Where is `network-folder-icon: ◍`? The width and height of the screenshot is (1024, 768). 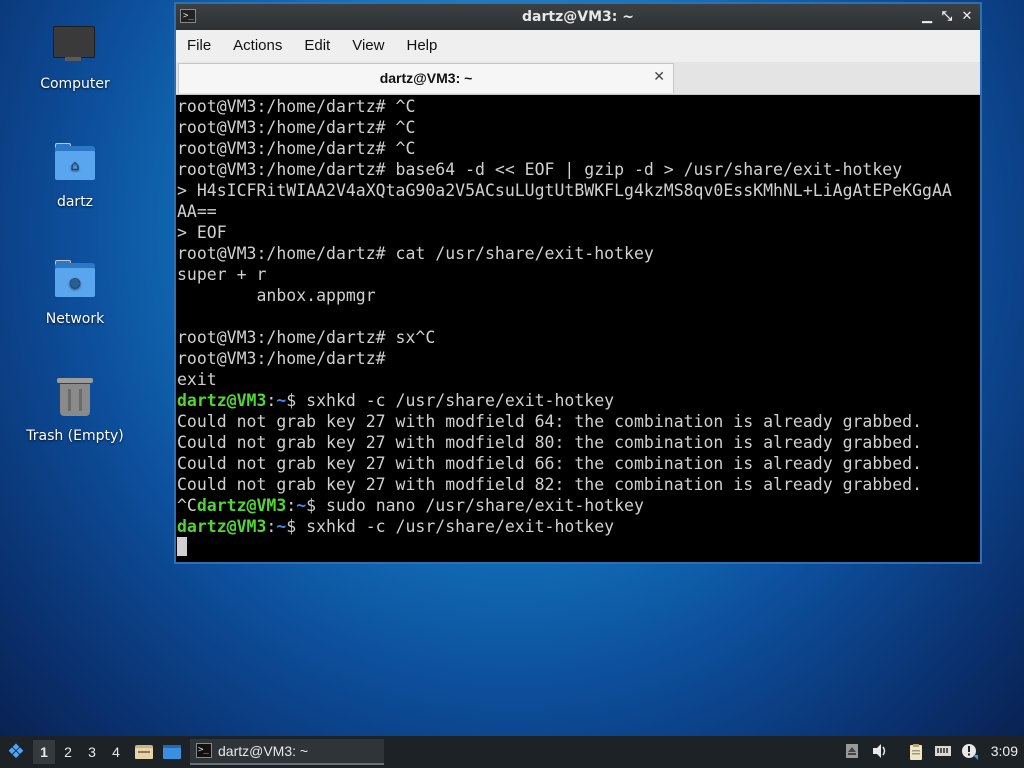
network-folder-icon: ◍ is located at coordinates (75, 281).